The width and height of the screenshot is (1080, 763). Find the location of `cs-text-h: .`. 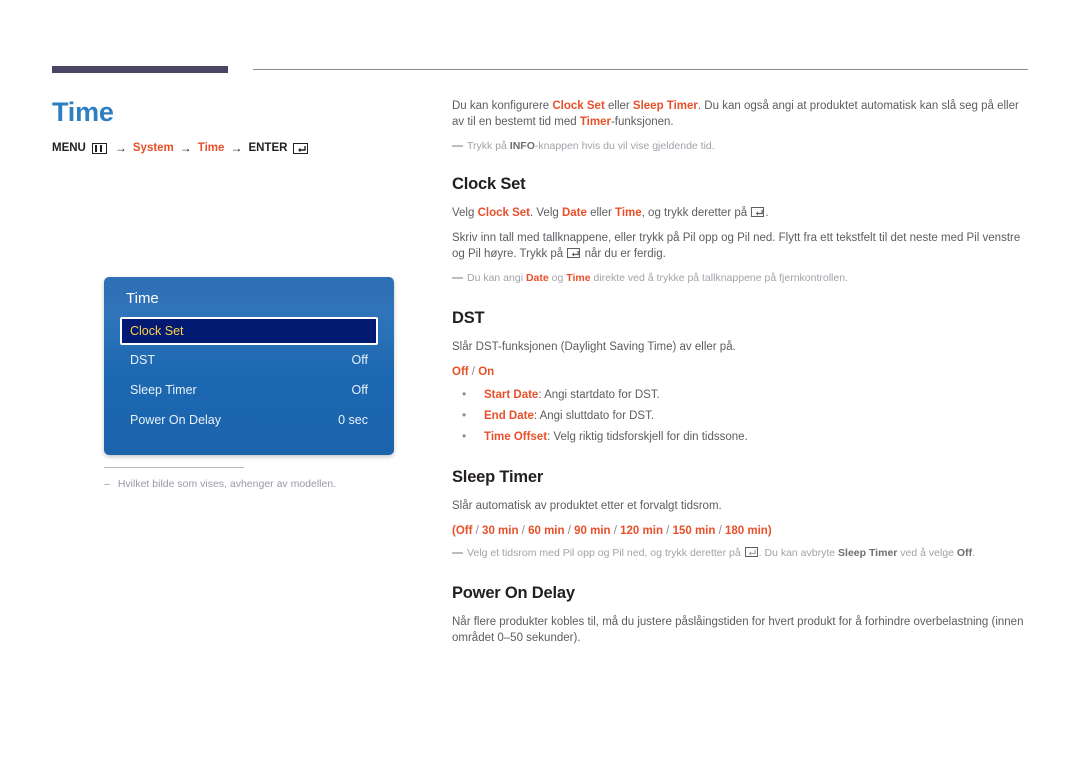

cs-text-h: . is located at coordinates (767, 213).